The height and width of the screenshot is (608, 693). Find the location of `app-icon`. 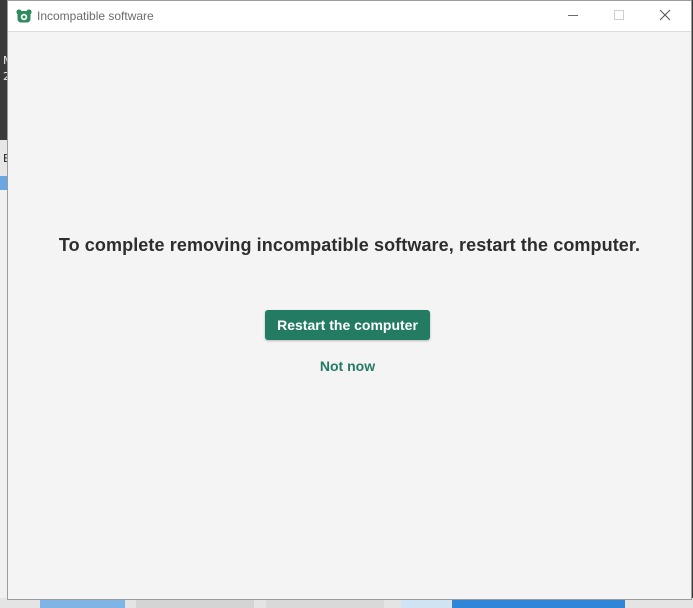

app-icon is located at coordinates (24, 16).